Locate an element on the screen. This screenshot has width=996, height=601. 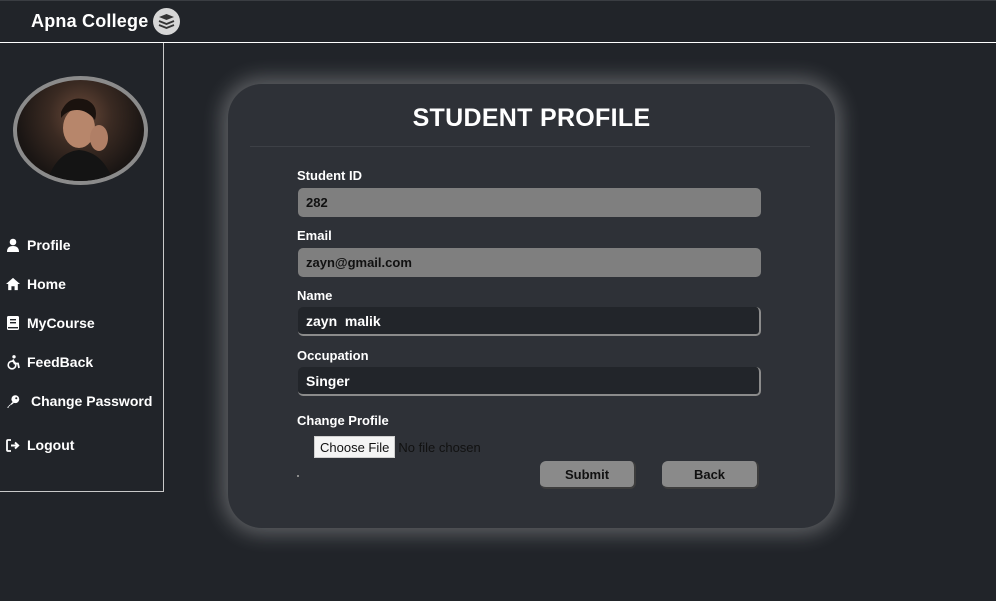
occupation-label: Occupation is located at coordinates (333, 355).